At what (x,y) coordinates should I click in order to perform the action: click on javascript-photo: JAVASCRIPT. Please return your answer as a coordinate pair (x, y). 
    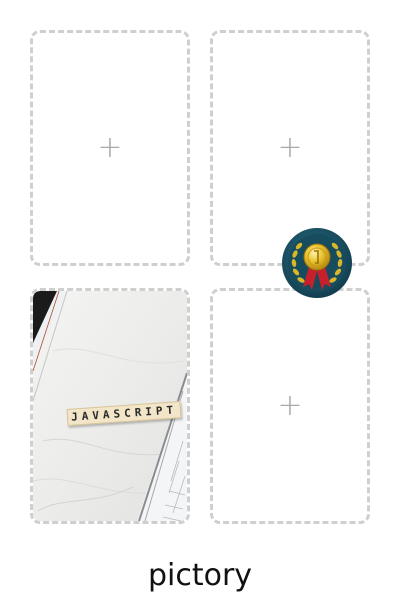
    Looking at the image, I should click on (110, 406).